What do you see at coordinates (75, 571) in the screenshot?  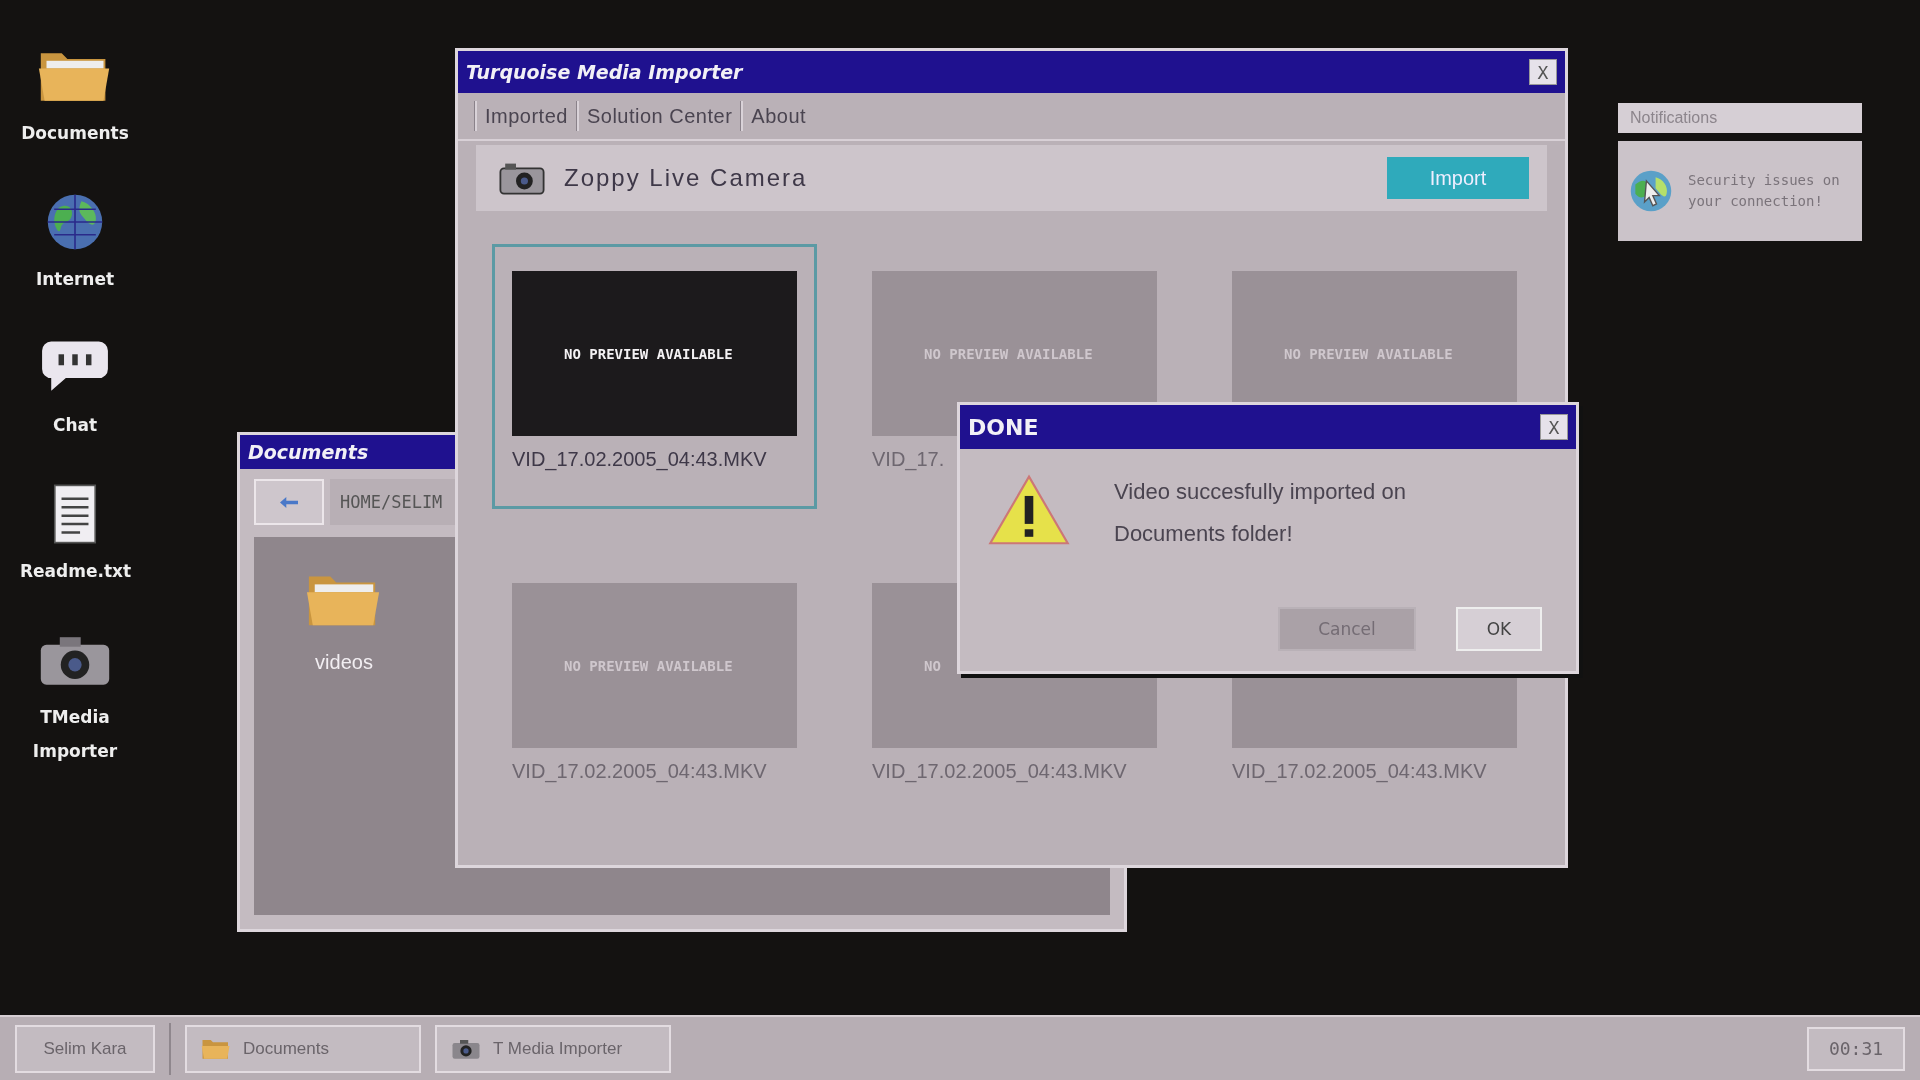 I see `icon-label: Readme.txt` at bounding box center [75, 571].